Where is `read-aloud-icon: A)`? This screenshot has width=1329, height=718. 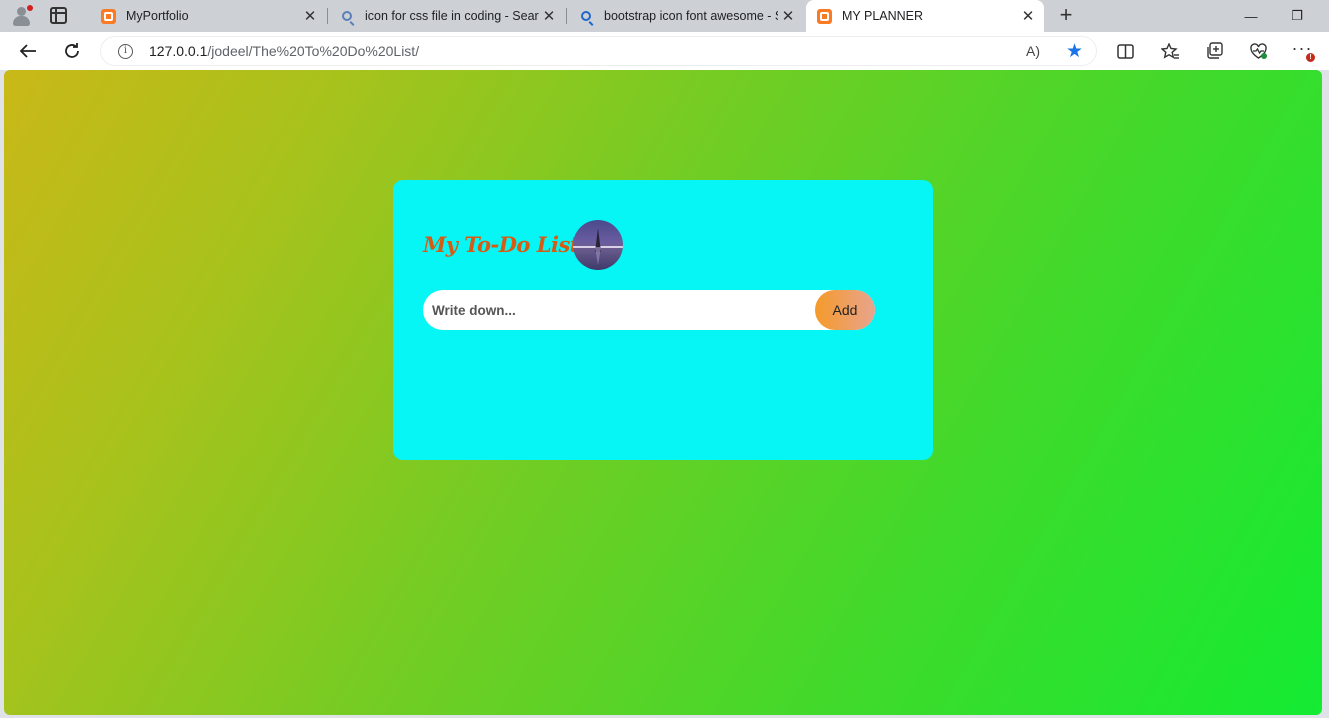 read-aloud-icon: A) is located at coordinates (1033, 51).